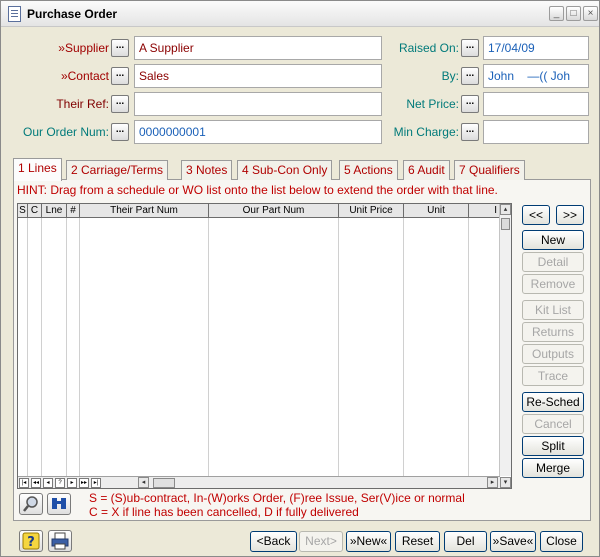 Image resolution: width=600 pixels, height=557 pixels. I want to click on by-field: John —(( Joh, so click(536, 76).